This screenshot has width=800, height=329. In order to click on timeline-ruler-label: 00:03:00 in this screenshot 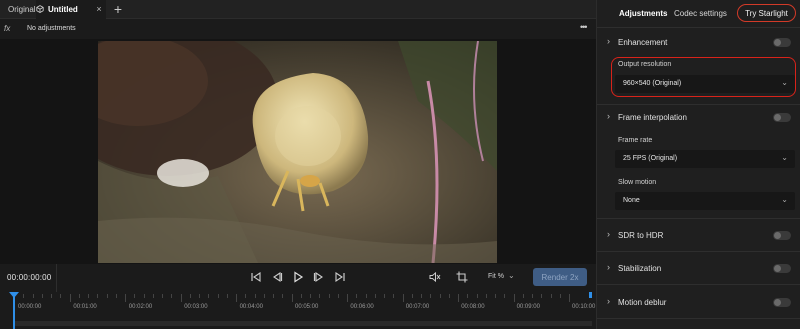, I will do `click(196, 307)`.